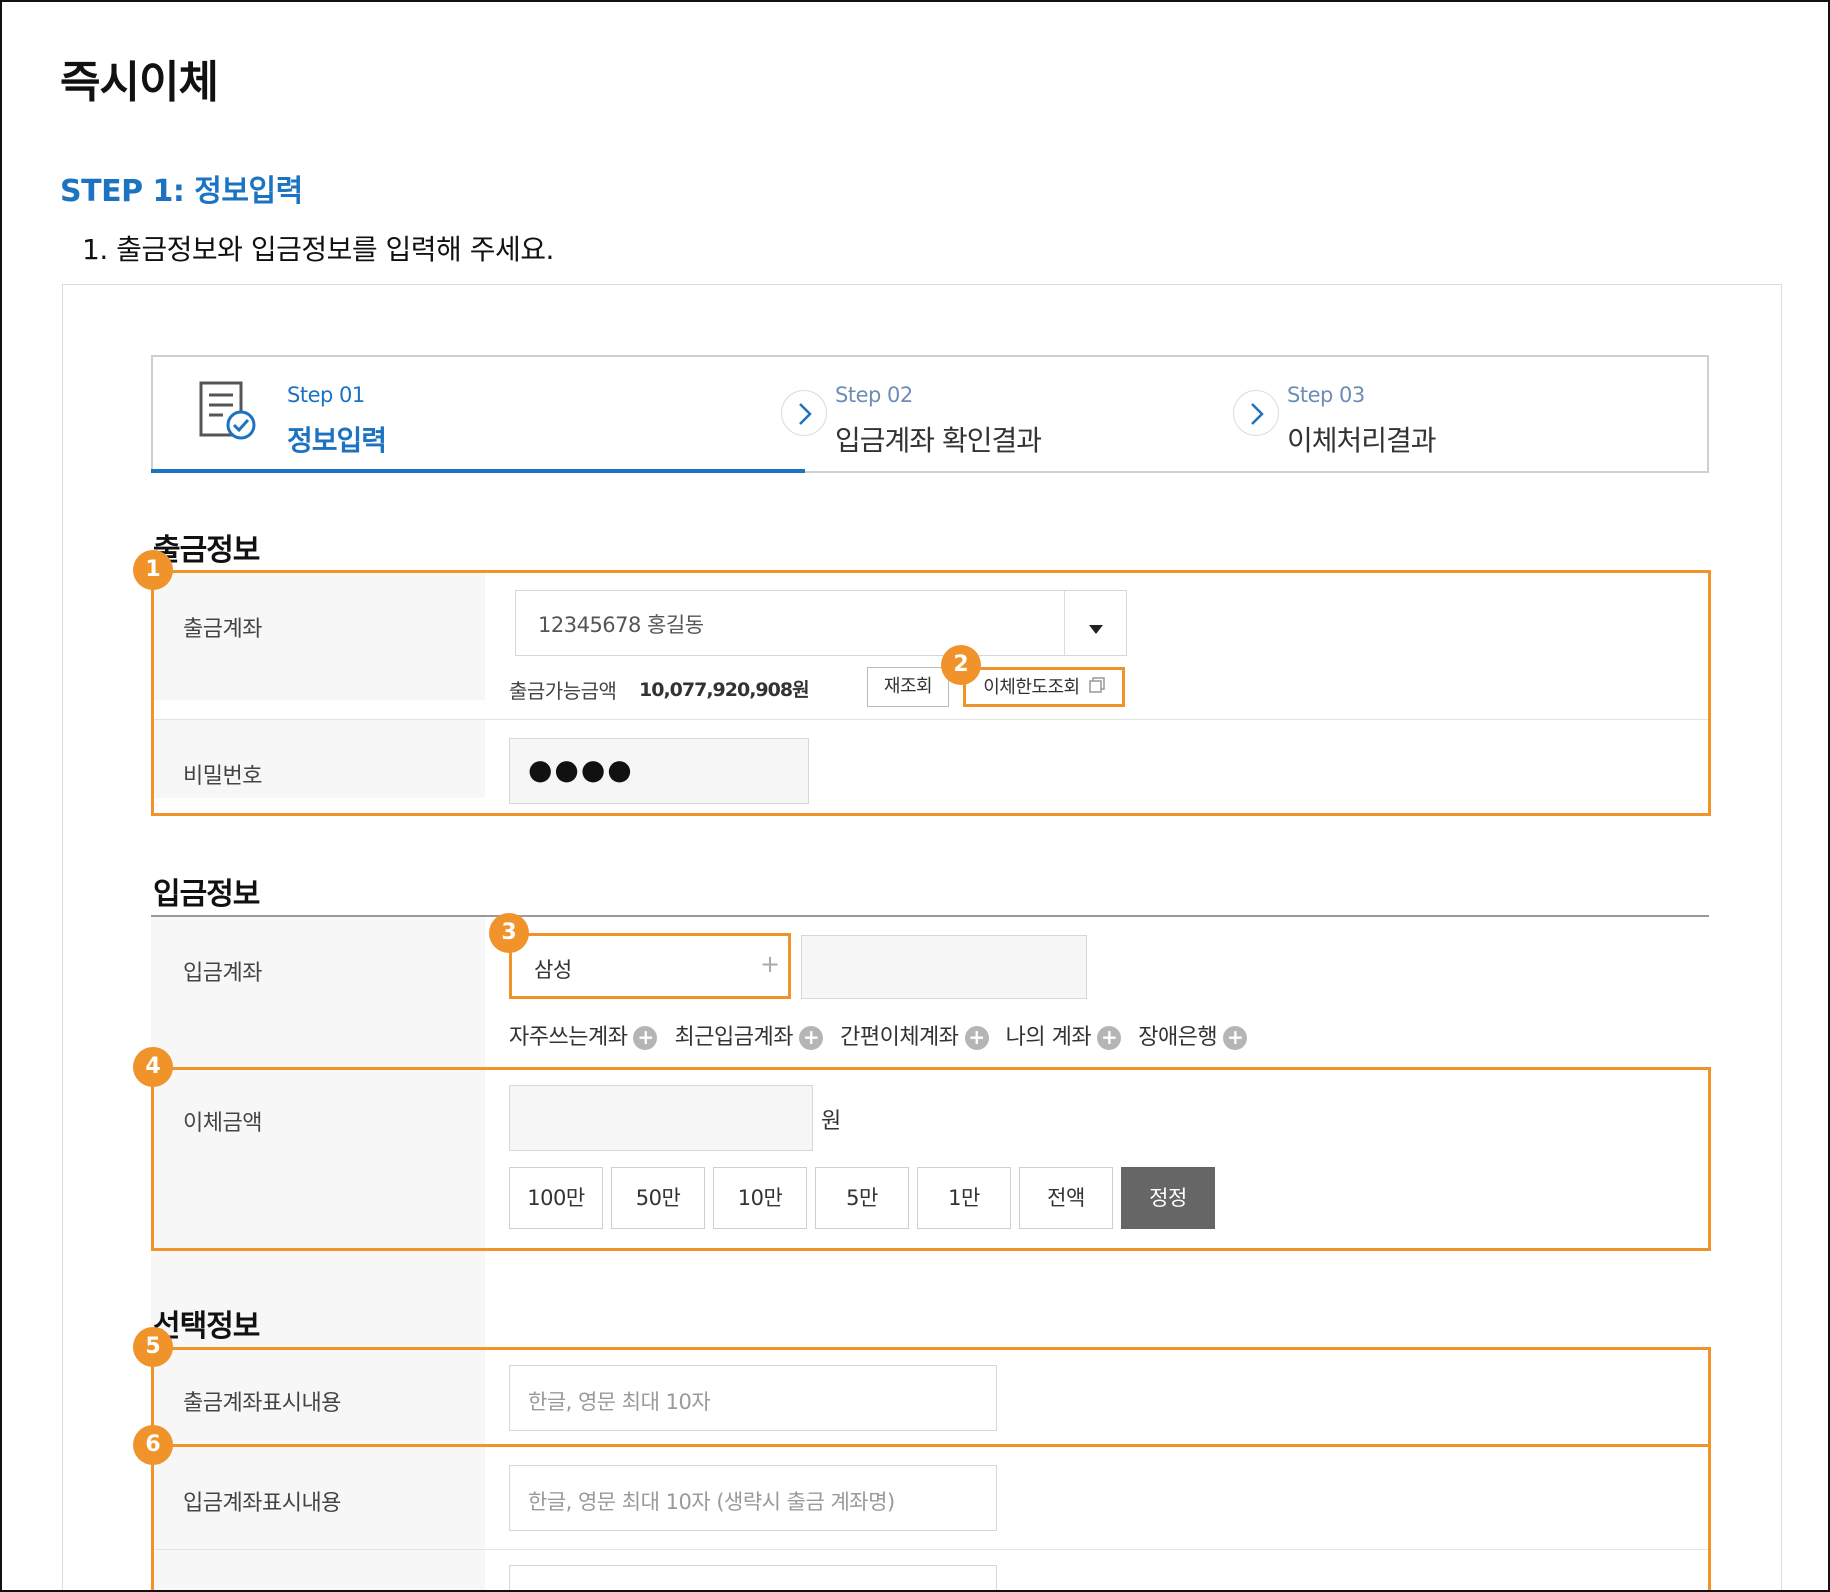 Image resolution: width=1830 pixels, height=1592 pixels. What do you see at coordinates (1326, 395) in the screenshot?
I see `step-3-label: Step 03` at bounding box center [1326, 395].